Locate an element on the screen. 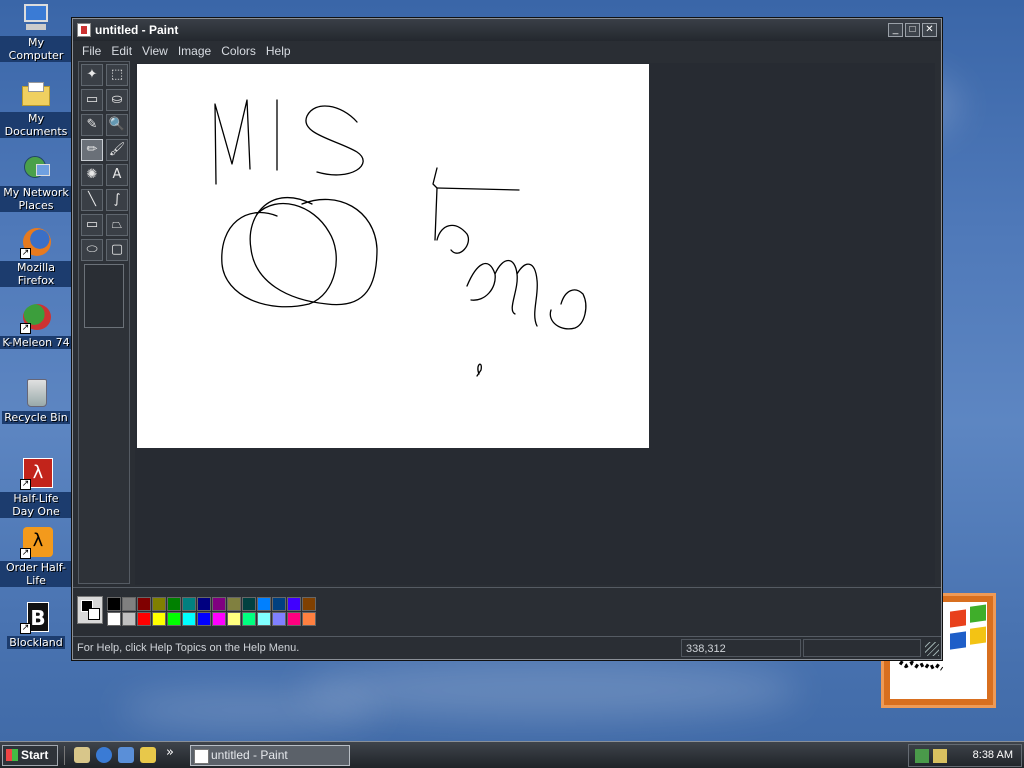  taskbar-item-paint: untitled - Paint is located at coordinates (270, 755).